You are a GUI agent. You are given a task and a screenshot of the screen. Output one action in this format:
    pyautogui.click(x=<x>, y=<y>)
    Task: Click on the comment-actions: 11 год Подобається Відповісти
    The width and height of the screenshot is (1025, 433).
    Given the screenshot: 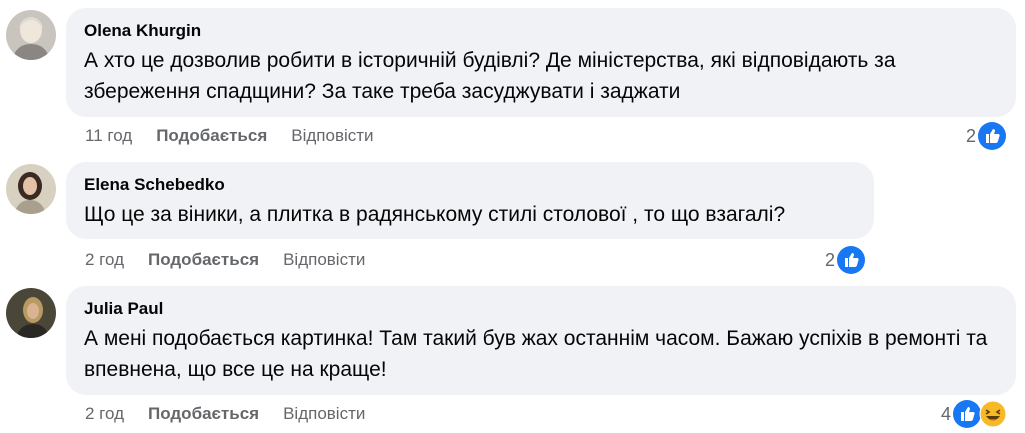 What is the action you would take?
    pyautogui.click(x=241, y=136)
    